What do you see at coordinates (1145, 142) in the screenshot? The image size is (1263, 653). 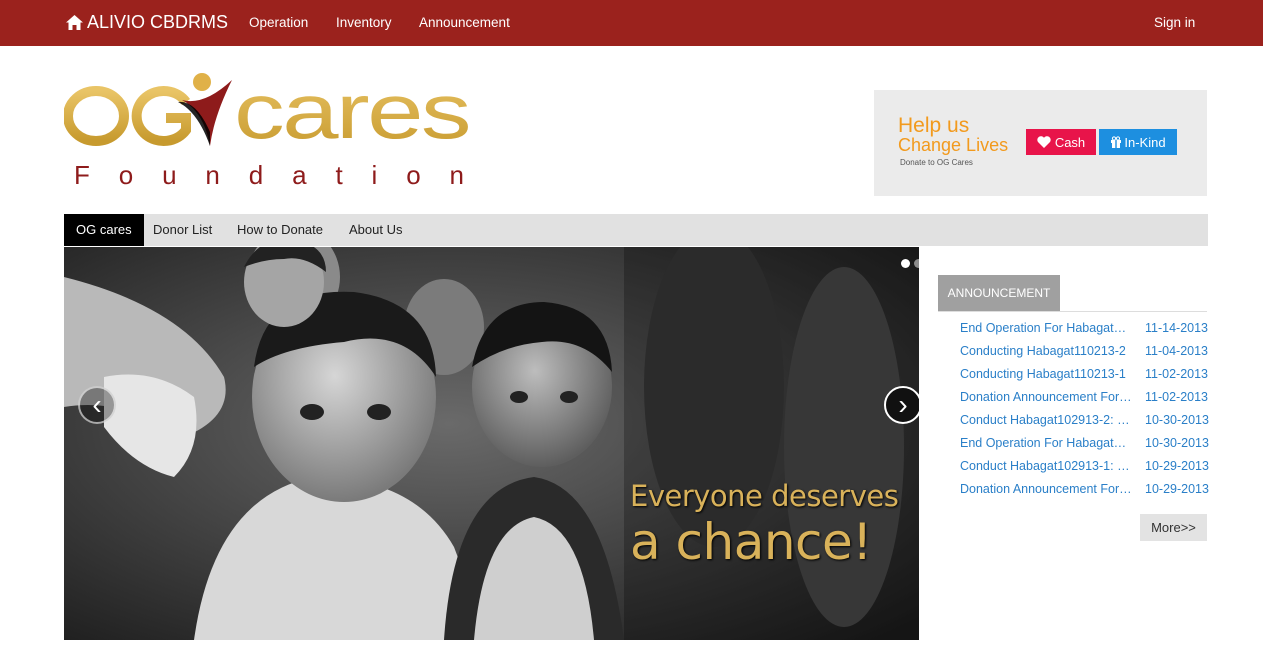 I see `inkind-label: In-Kind` at bounding box center [1145, 142].